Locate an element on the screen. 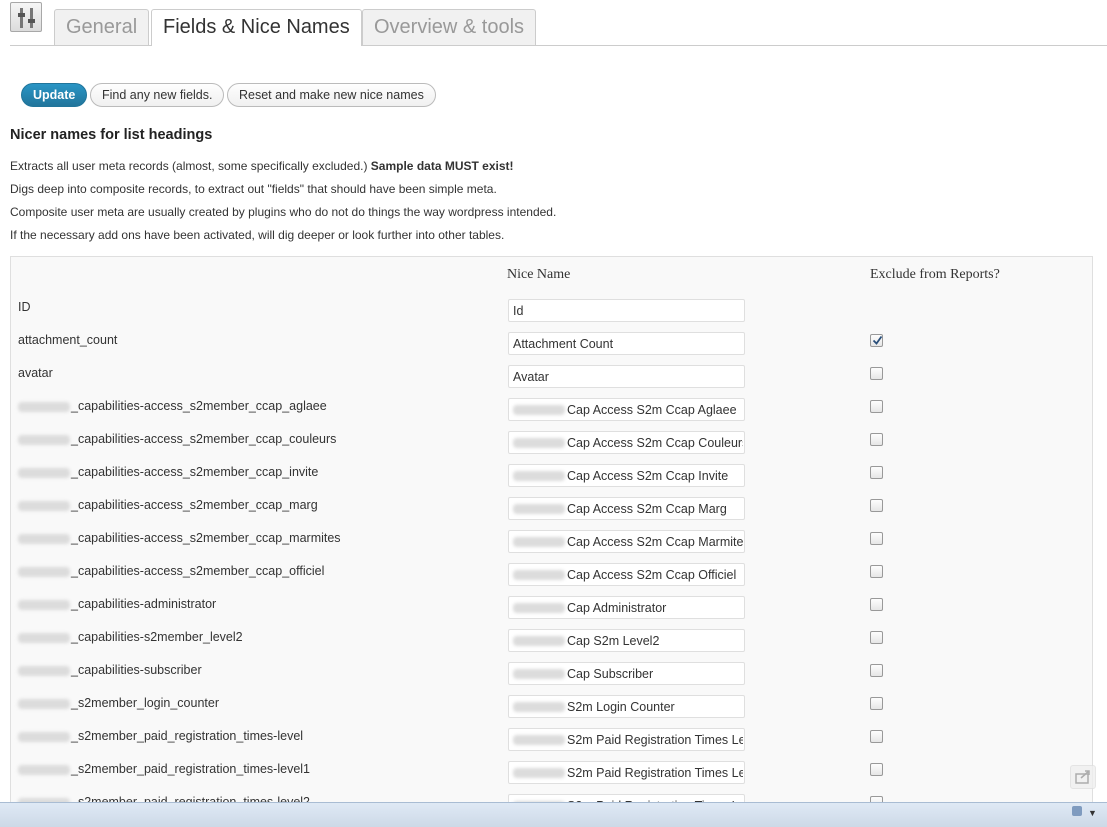 Image resolution: width=1107 pixels, height=827 pixels. field-name: _capabilities-subscriber is located at coordinates (110, 670).